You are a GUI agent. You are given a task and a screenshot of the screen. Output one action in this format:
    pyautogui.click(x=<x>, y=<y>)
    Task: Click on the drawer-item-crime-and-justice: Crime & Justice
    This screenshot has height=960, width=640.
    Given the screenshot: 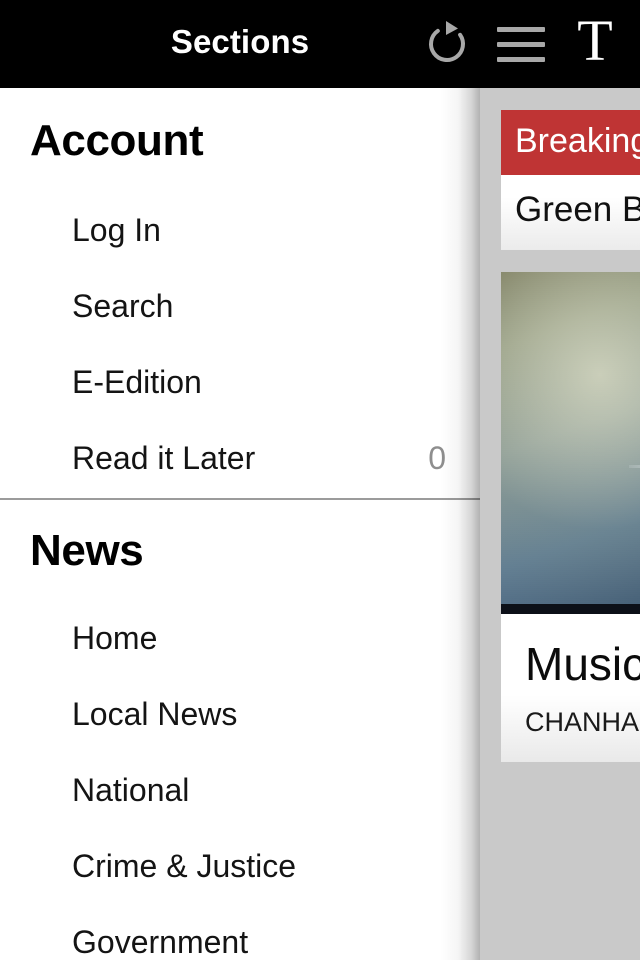 What is the action you would take?
    pyautogui.click(x=240, y=866)
    